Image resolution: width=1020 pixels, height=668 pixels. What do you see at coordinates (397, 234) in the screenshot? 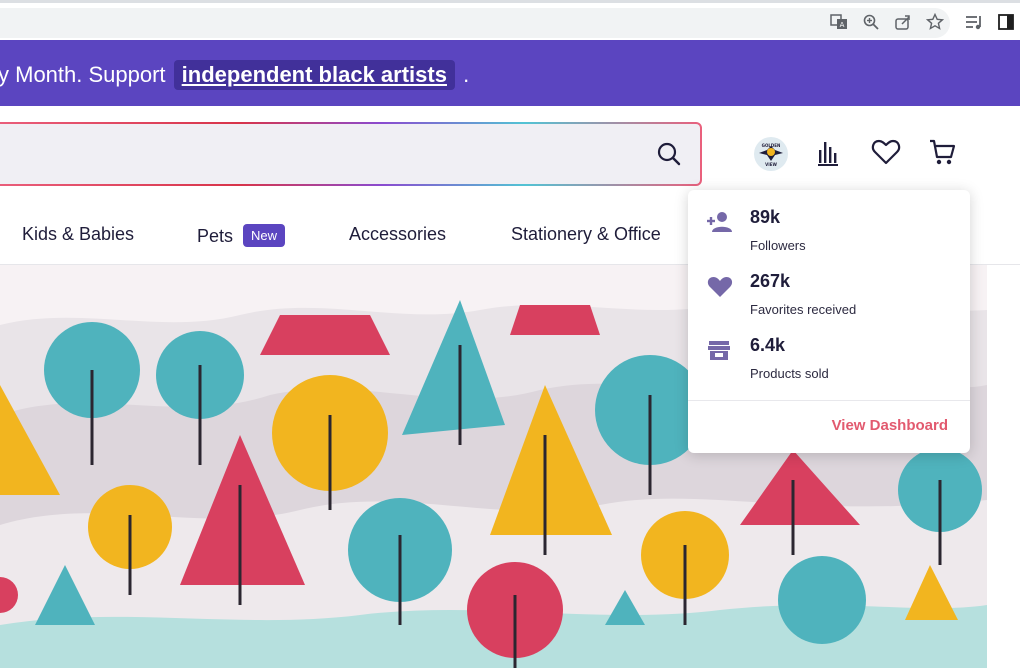
I see `nav-item-accessories: Accessories` at bounding box center [397, 234].